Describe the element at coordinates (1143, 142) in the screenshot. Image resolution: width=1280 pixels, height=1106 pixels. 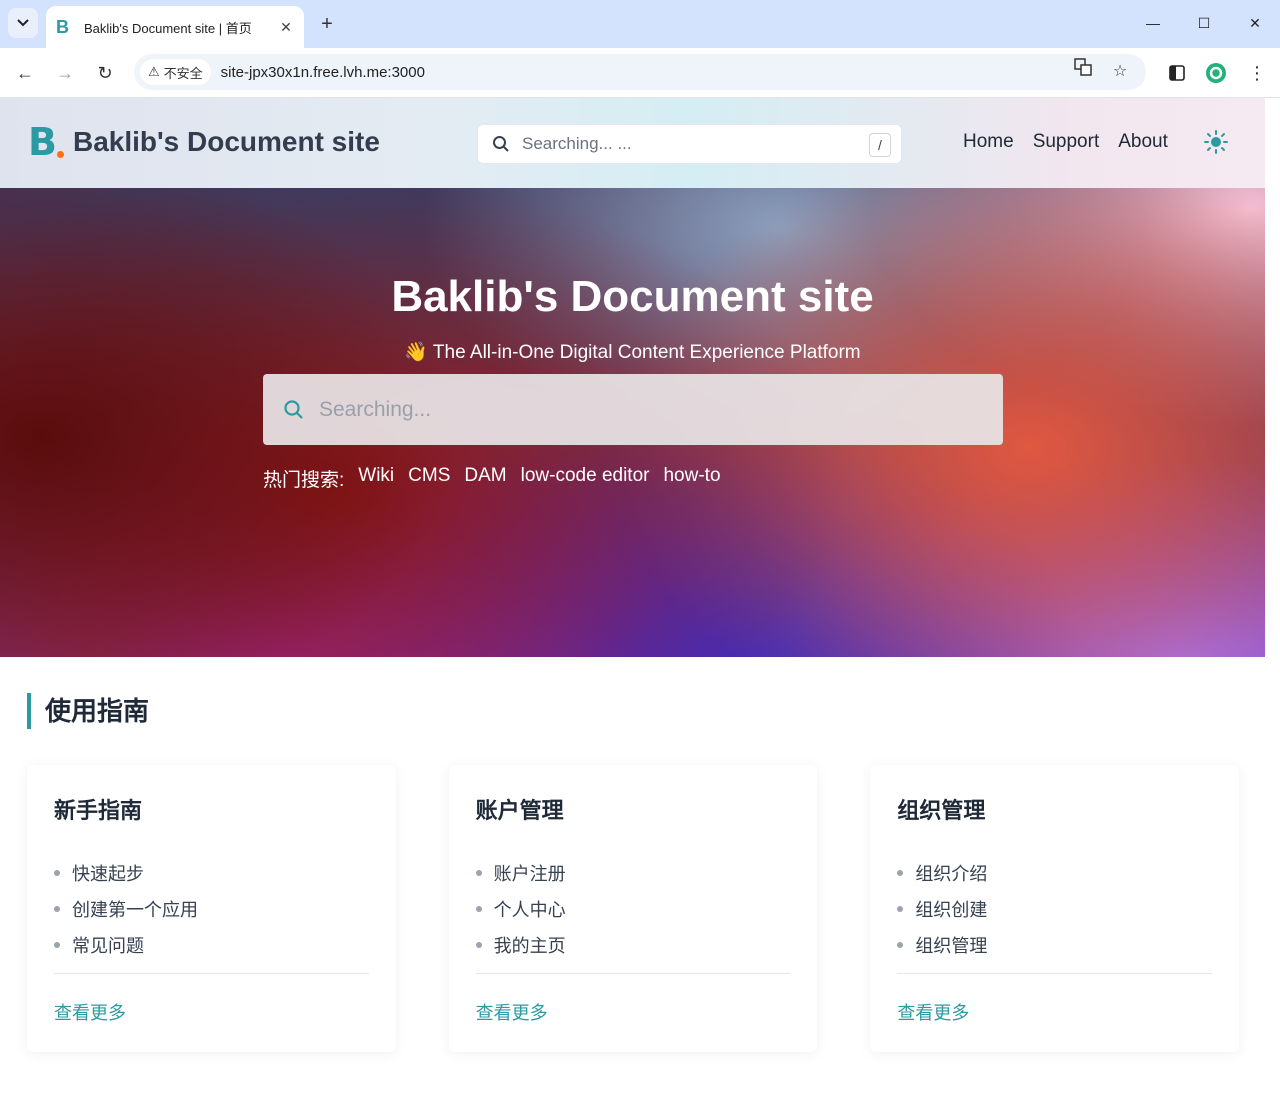
I see `nav-about: About` at that location.